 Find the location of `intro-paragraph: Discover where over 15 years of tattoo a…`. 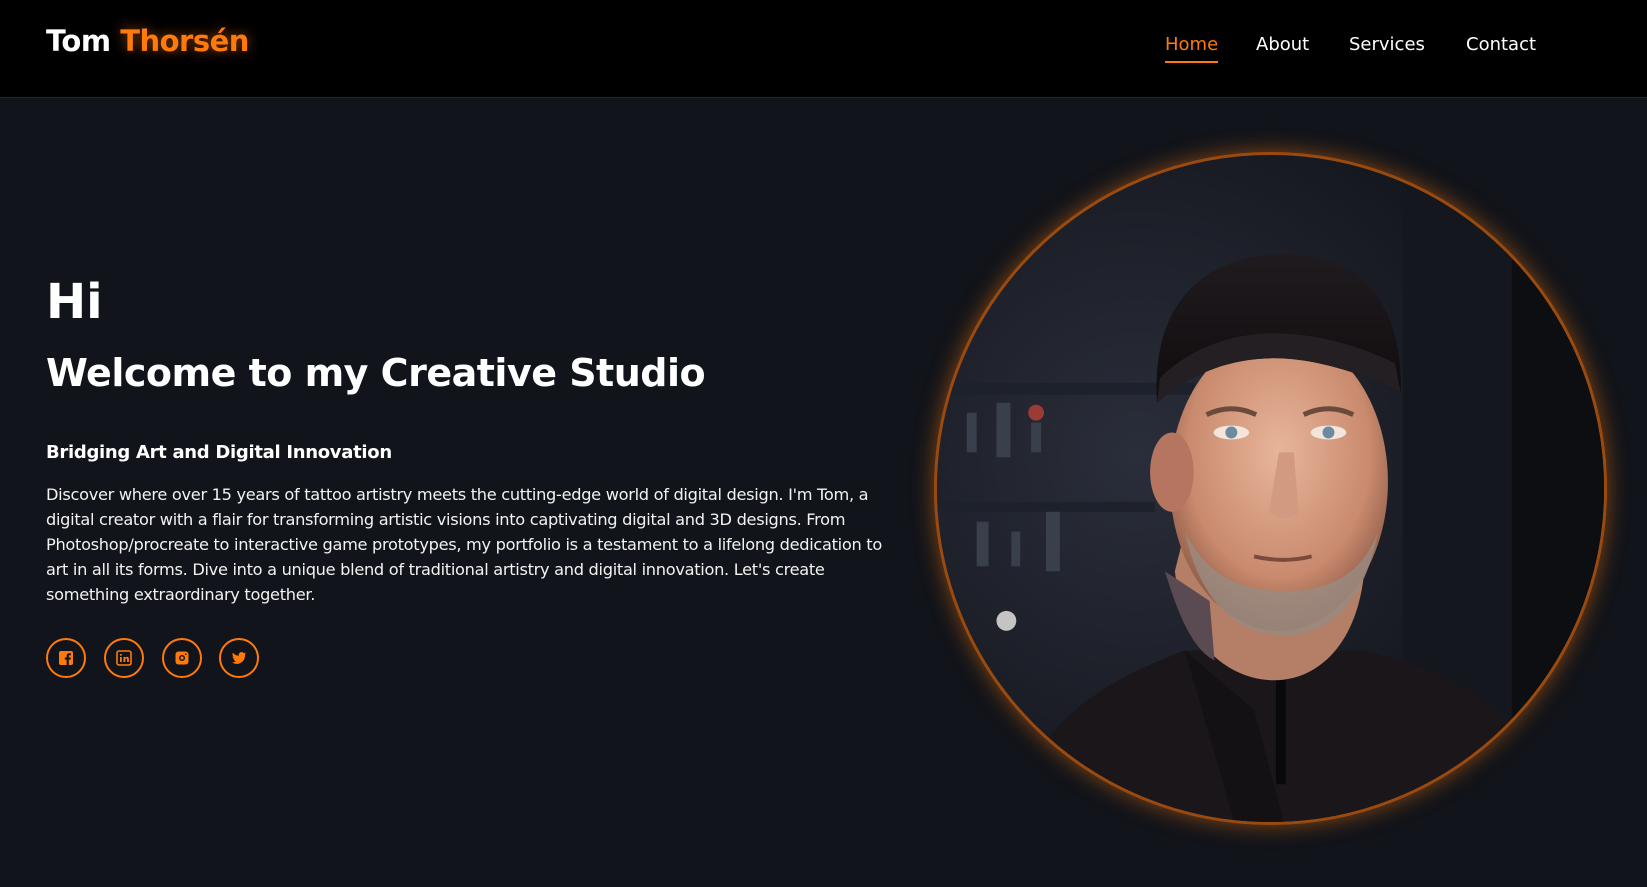

intro-paragraph: Discover where over 15 years of tattoo a… is located at coordinates (464, 544).